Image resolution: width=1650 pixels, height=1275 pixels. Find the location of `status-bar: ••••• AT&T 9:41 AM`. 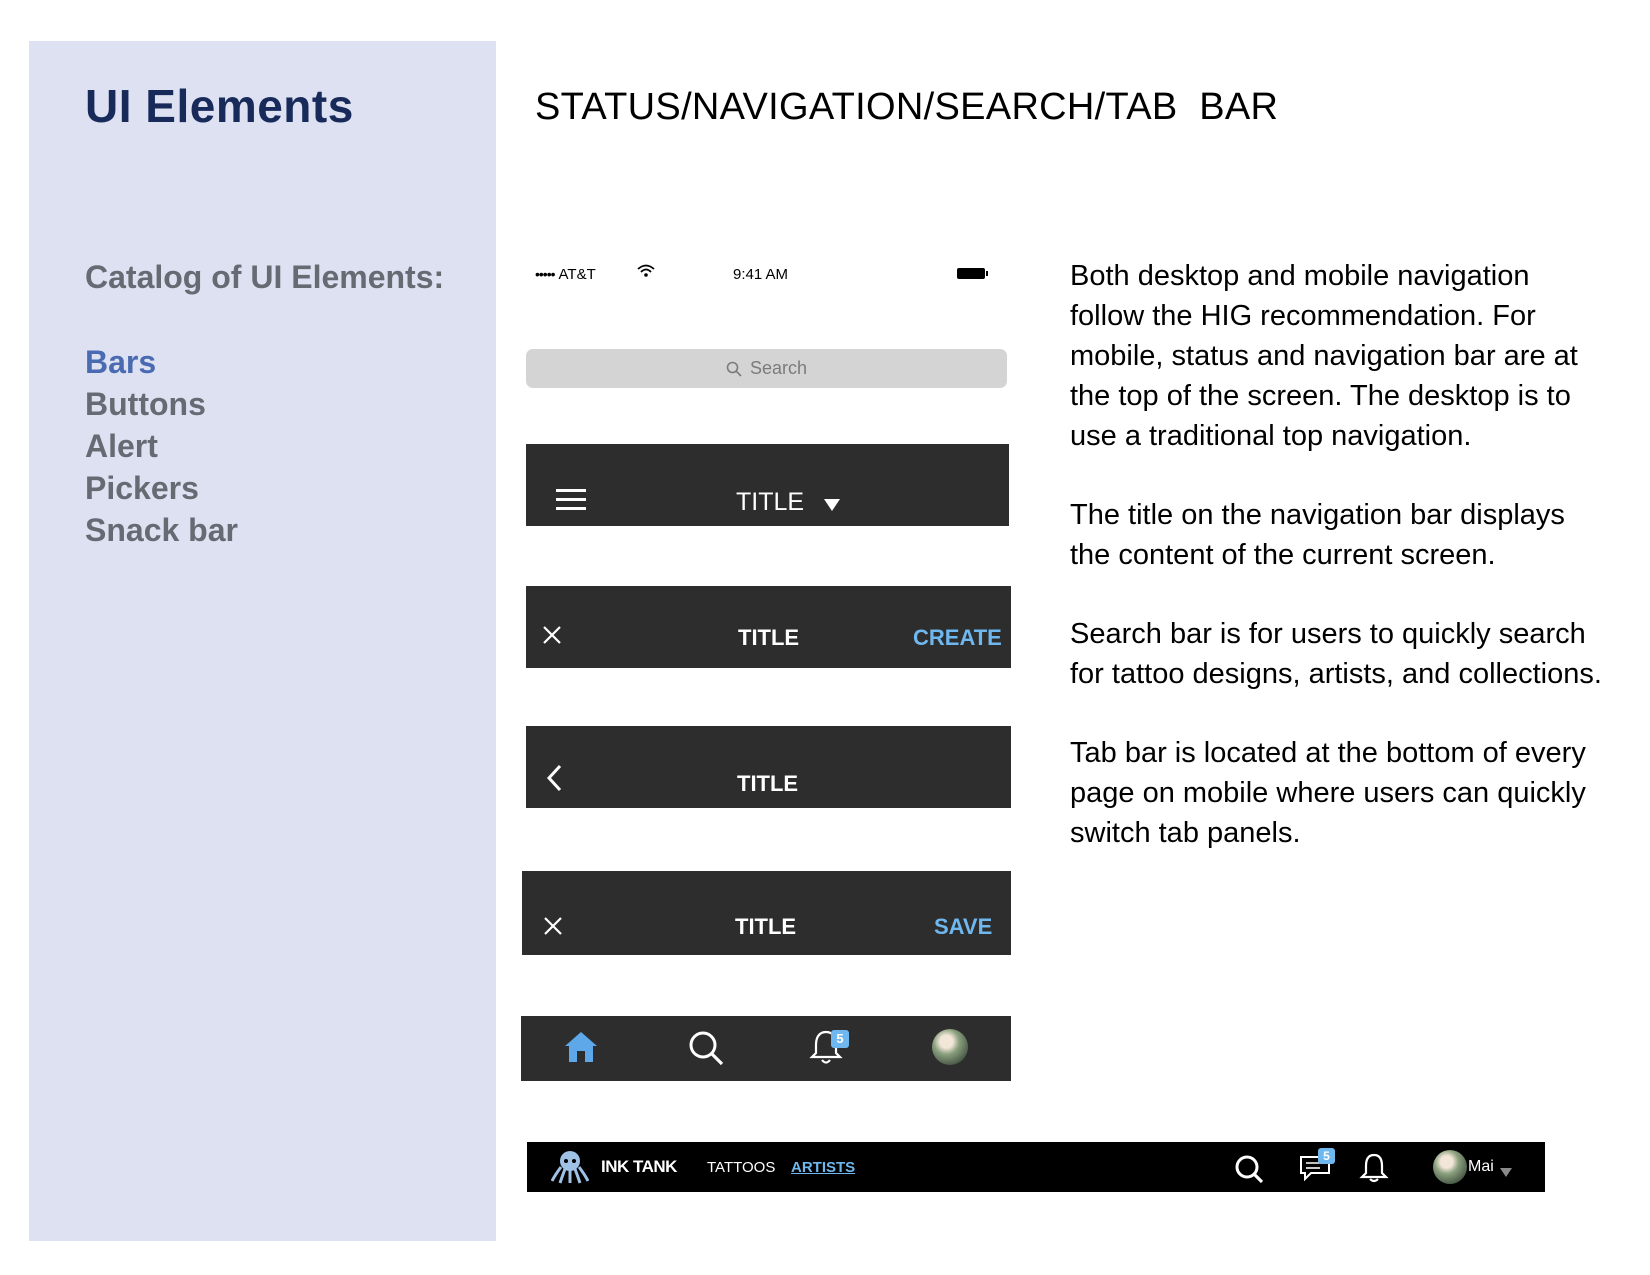

status-bar: ••••• AT&T 9:41 AM is located at coordinates (765, 275).